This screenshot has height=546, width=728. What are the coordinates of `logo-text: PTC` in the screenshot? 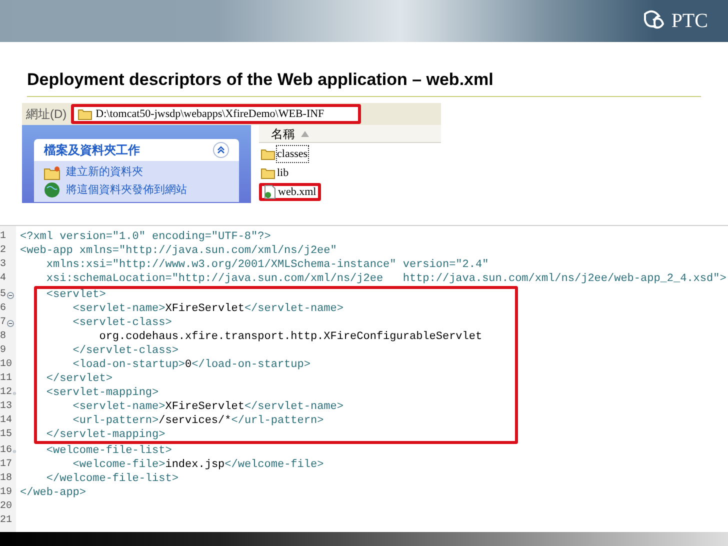 It's located at (689, 21).